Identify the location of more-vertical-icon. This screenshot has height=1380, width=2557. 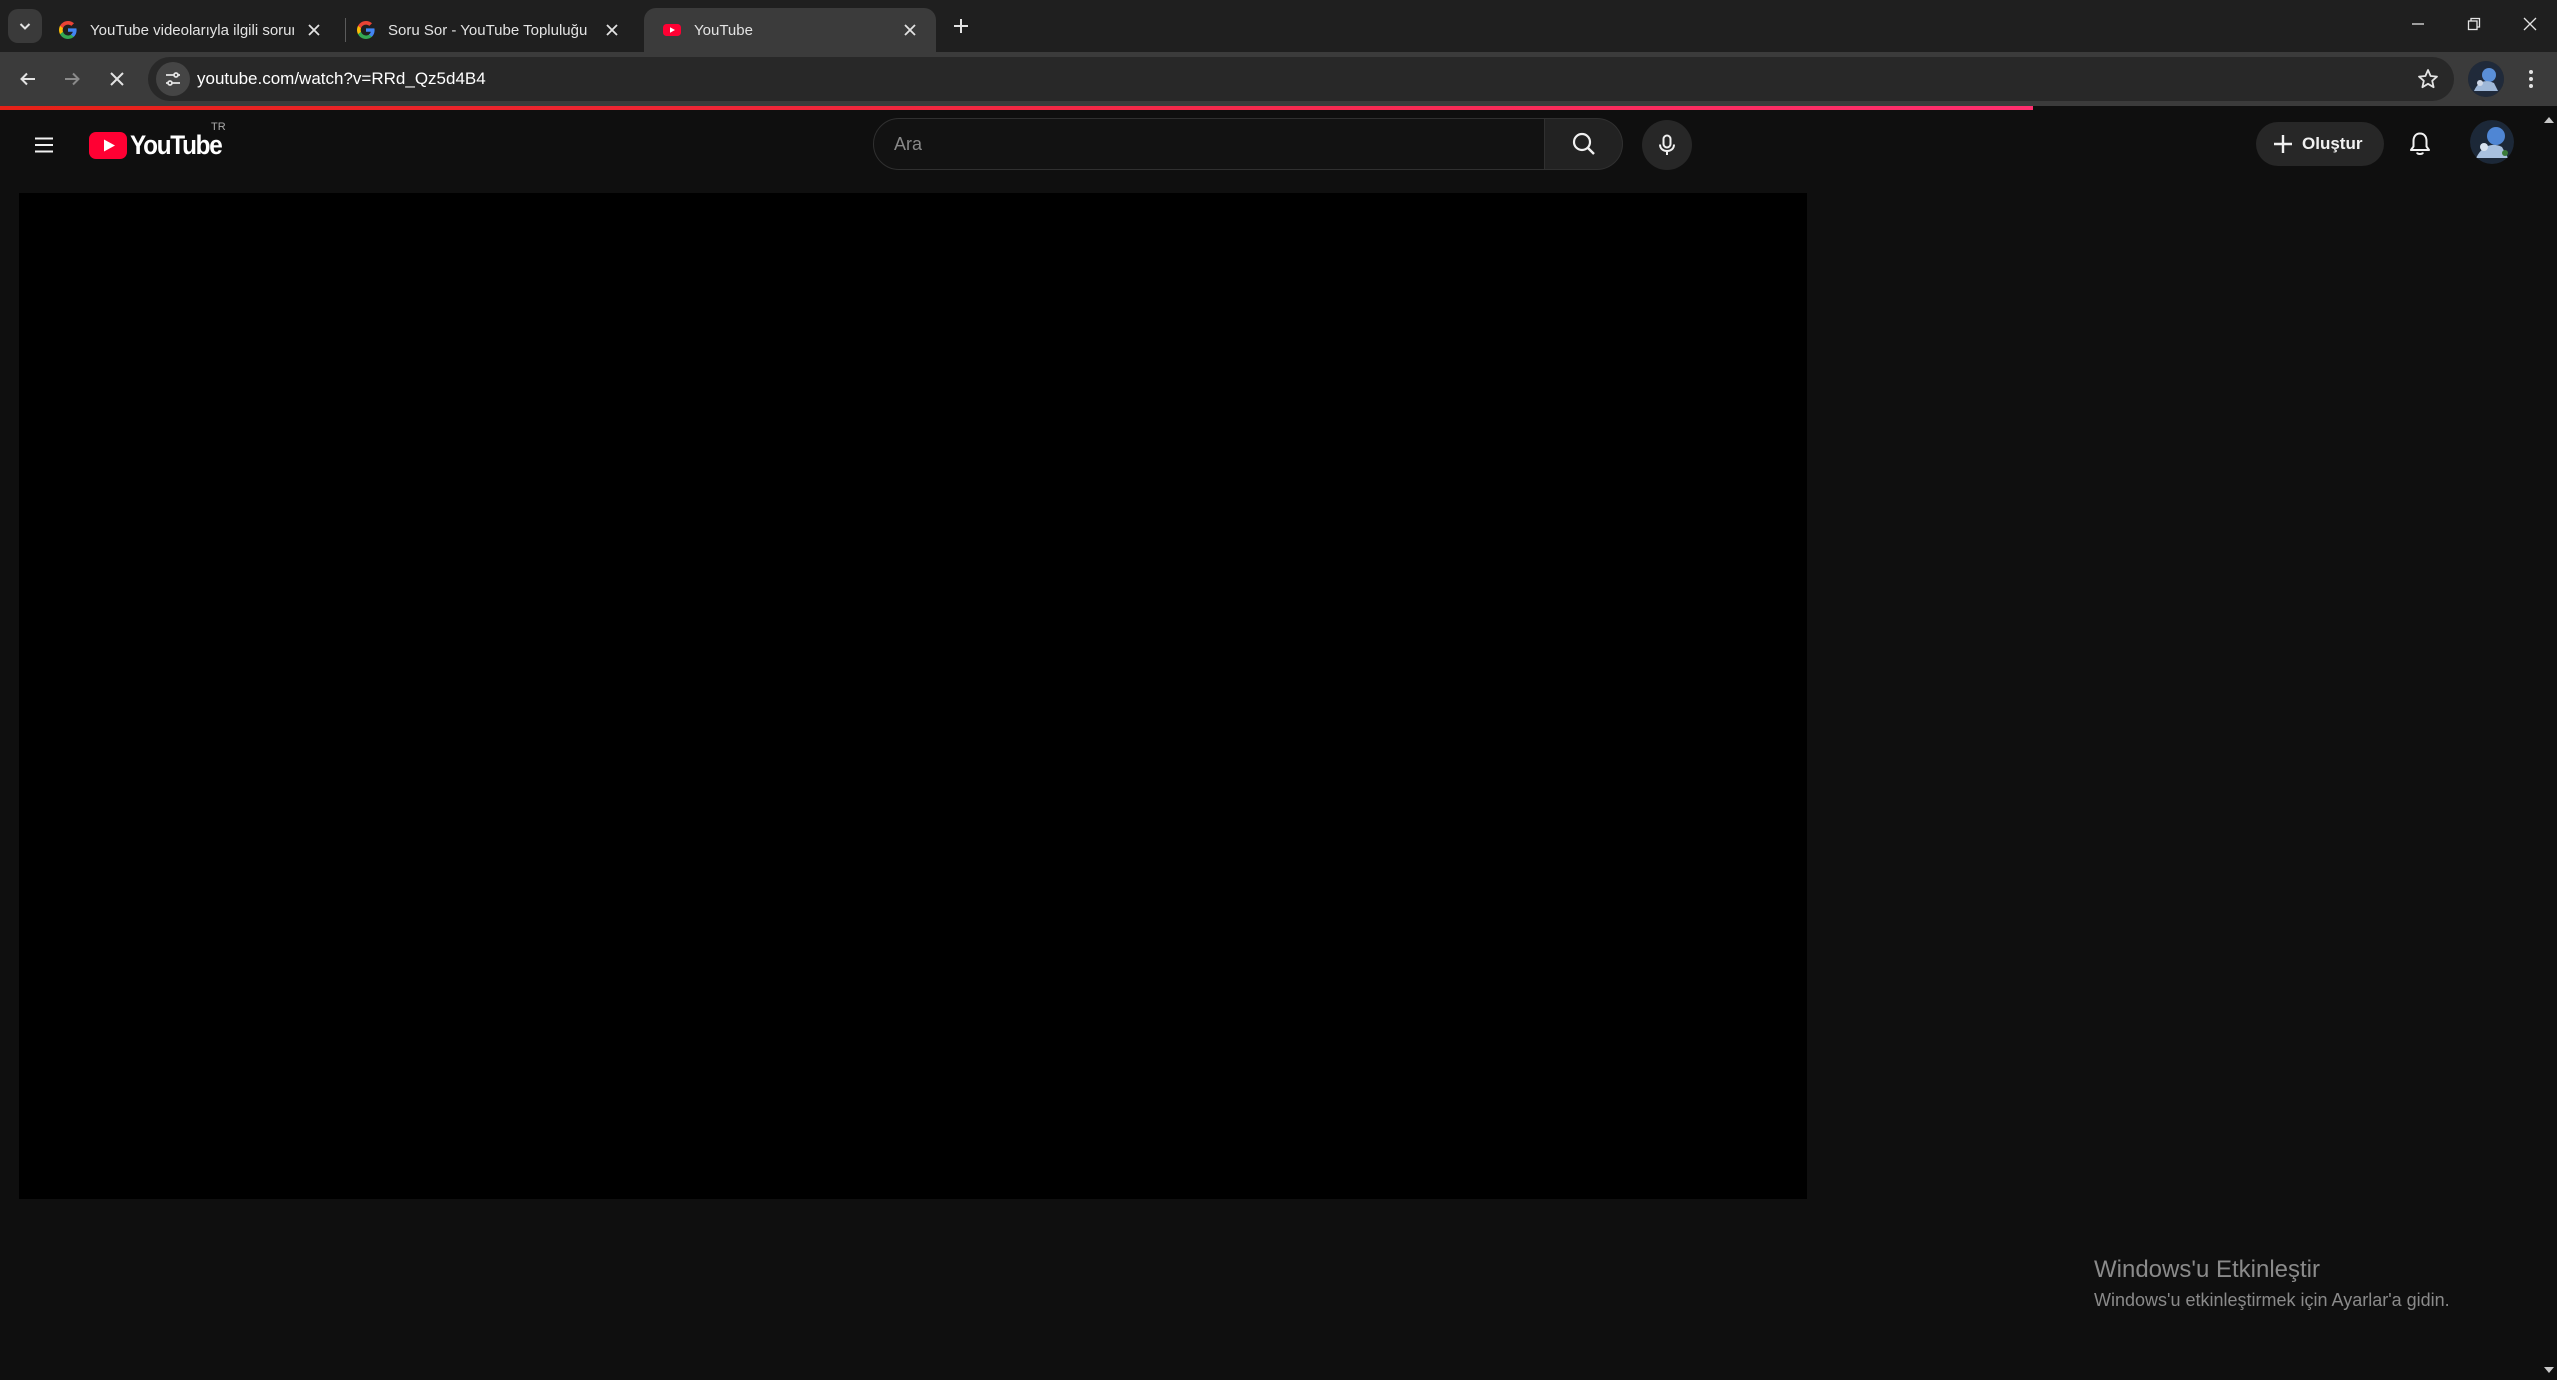
(2531, 79).